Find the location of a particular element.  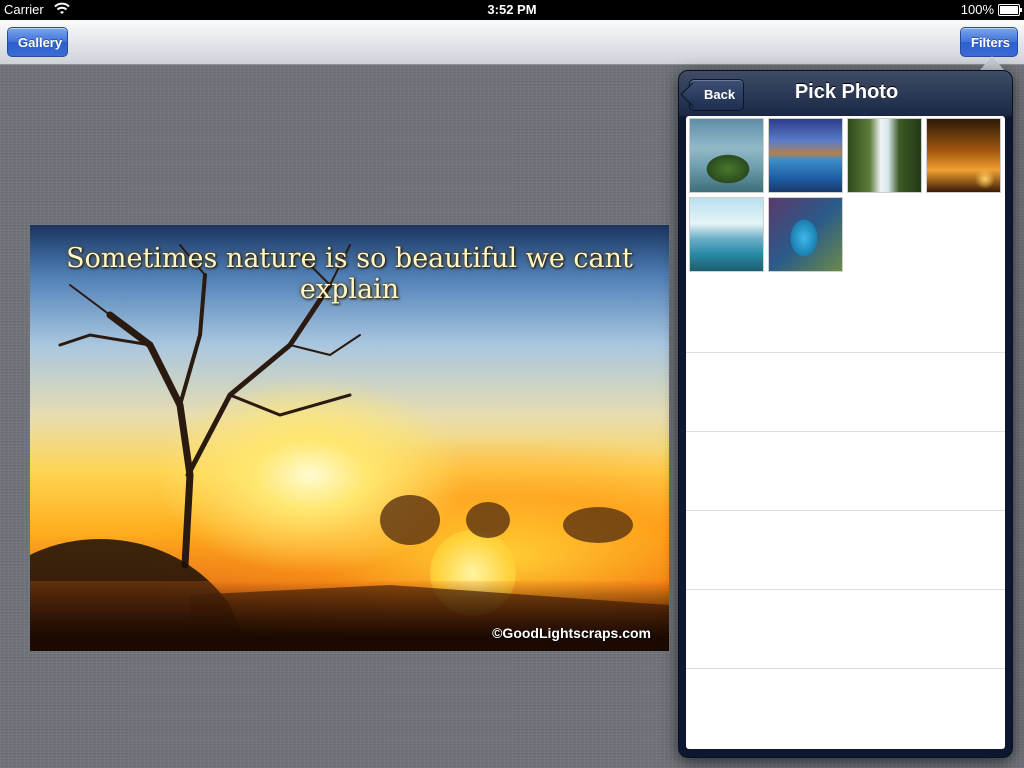

back-button-label: Back is located at coordinates (720, 94).